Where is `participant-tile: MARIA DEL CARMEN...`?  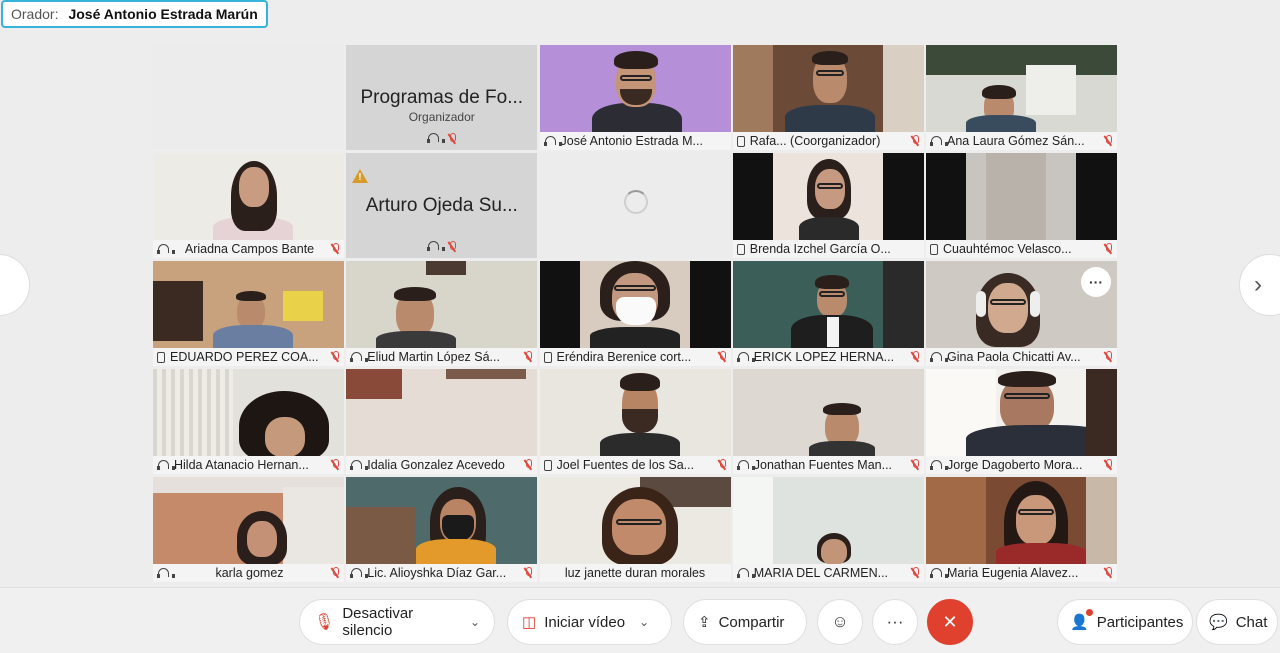 participant-tile: MARIA DEL CARMEN... is located at coordinates (828, 529).